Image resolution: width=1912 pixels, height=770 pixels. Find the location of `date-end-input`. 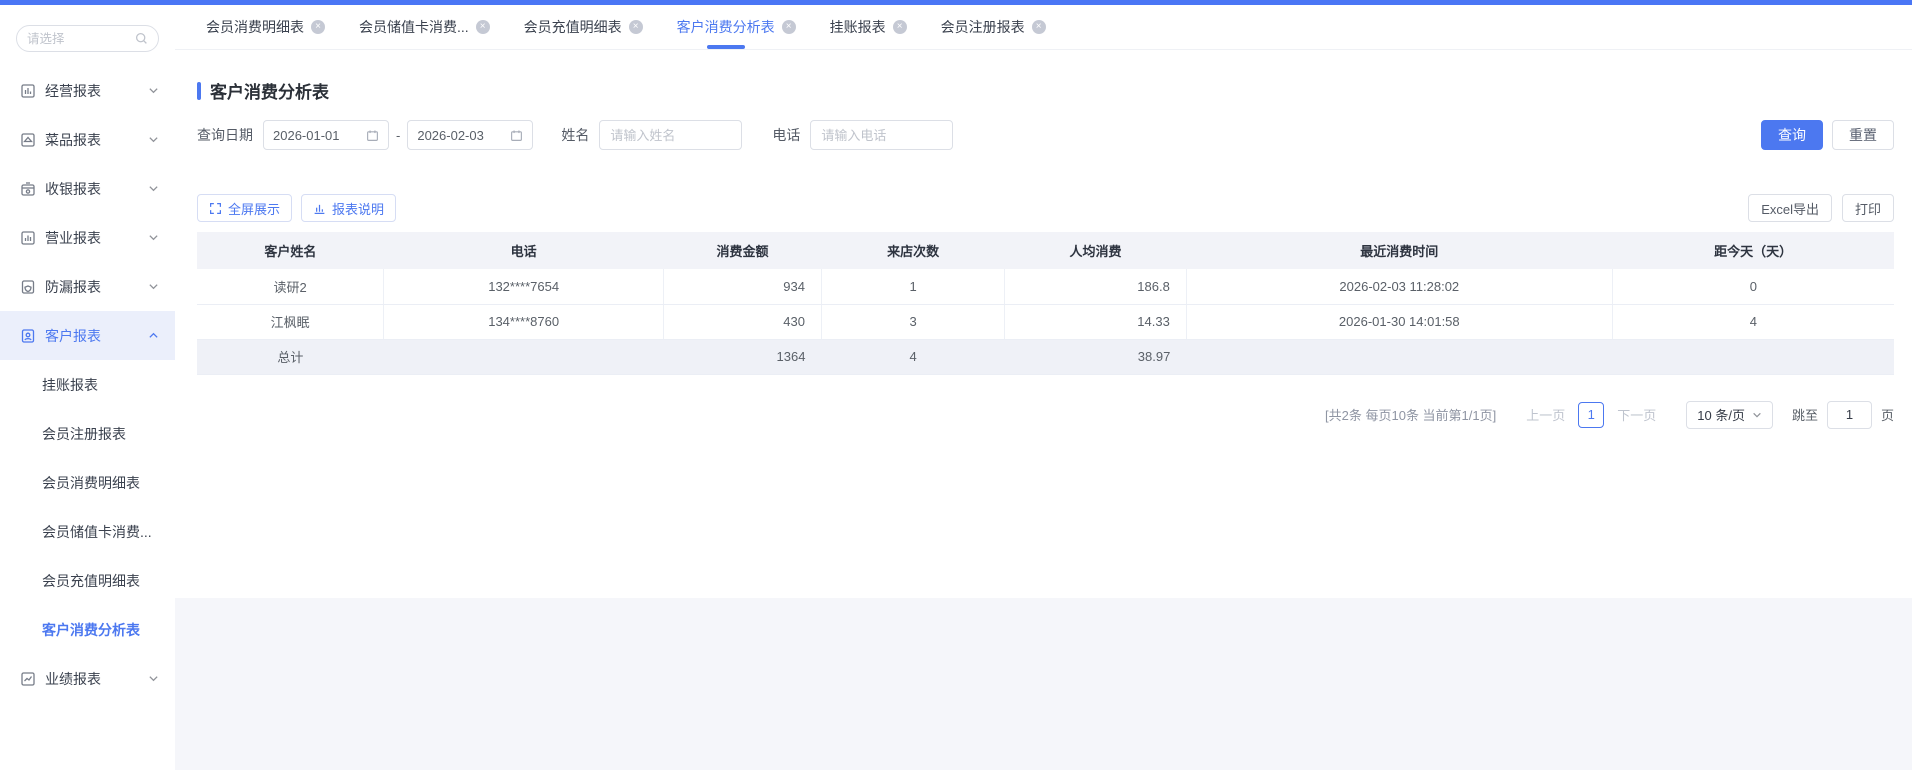

date-end-input is located at coordinates (459, 135).